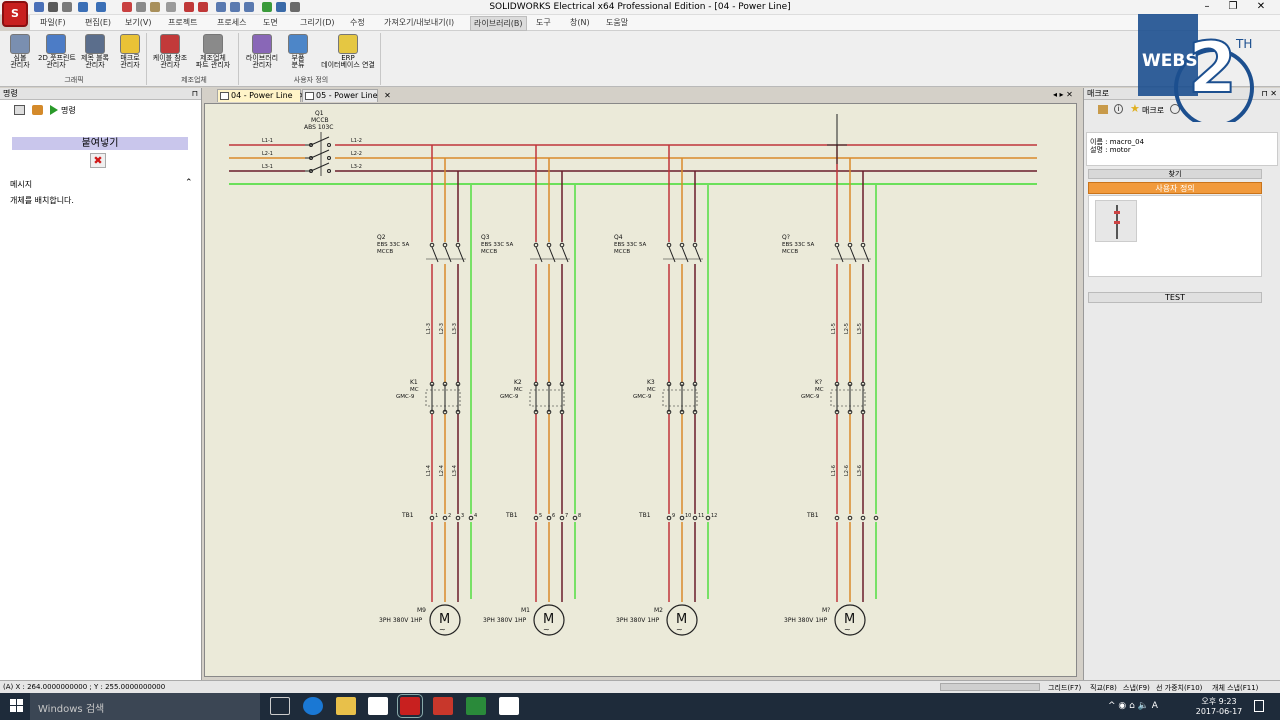 This screenshot has width=1280, height=720. Describe the element at coordinates (1133, 706) in the screenshot. I see `system-tray-icons: ^ ◉ ⌂ 🔈 A` at that location.